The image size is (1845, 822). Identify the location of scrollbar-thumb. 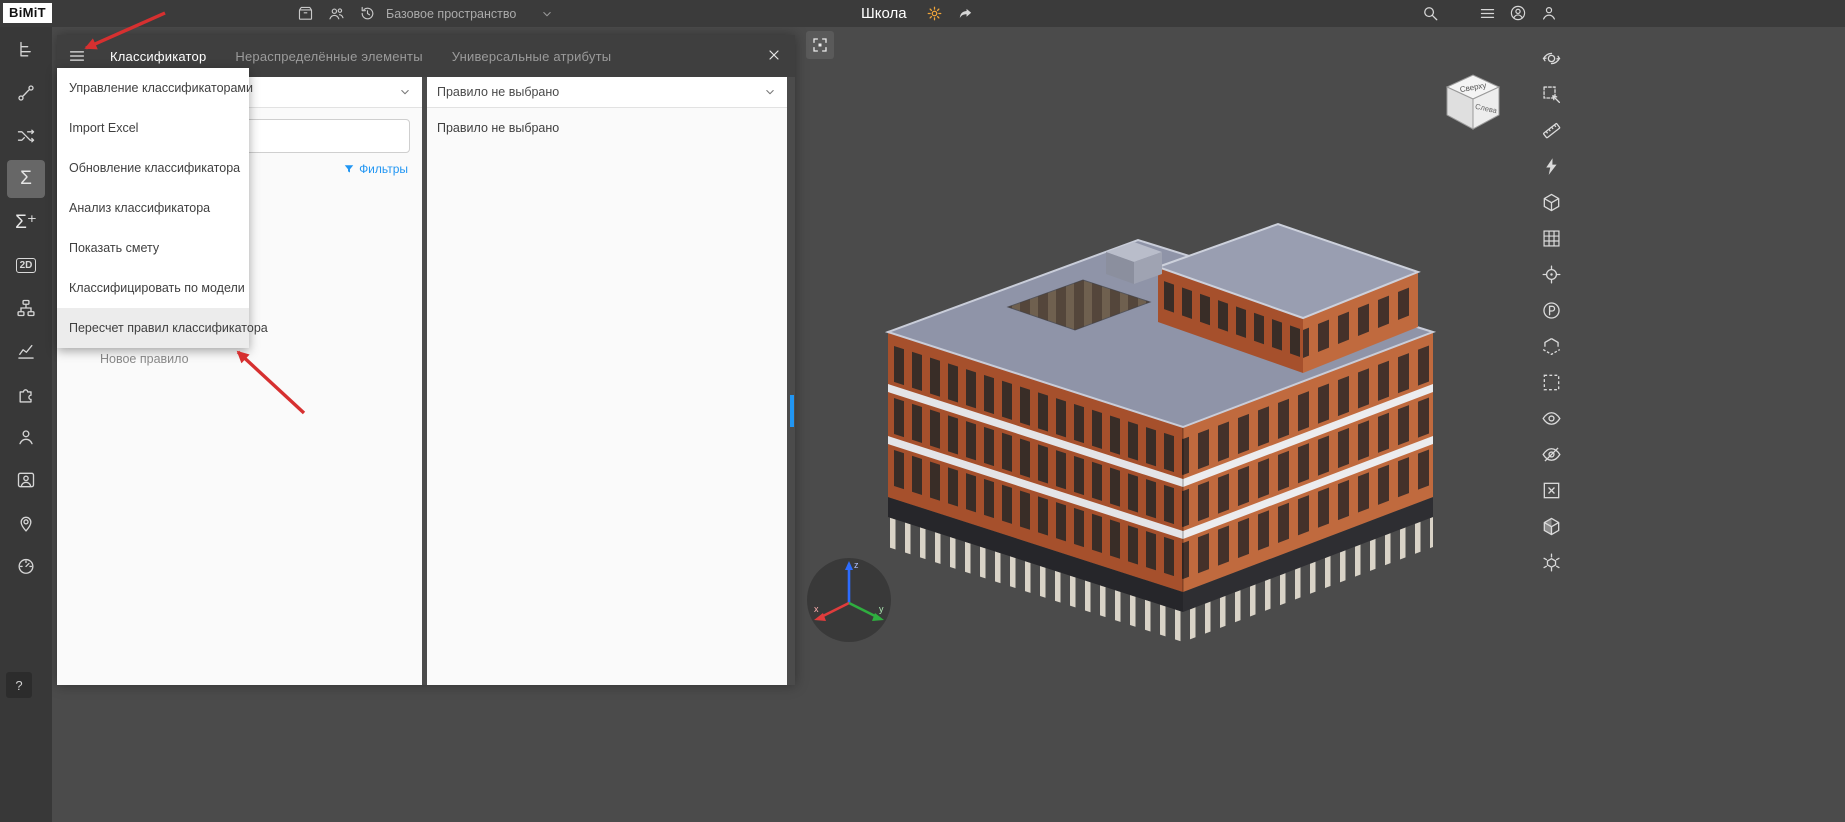
(792, 411).